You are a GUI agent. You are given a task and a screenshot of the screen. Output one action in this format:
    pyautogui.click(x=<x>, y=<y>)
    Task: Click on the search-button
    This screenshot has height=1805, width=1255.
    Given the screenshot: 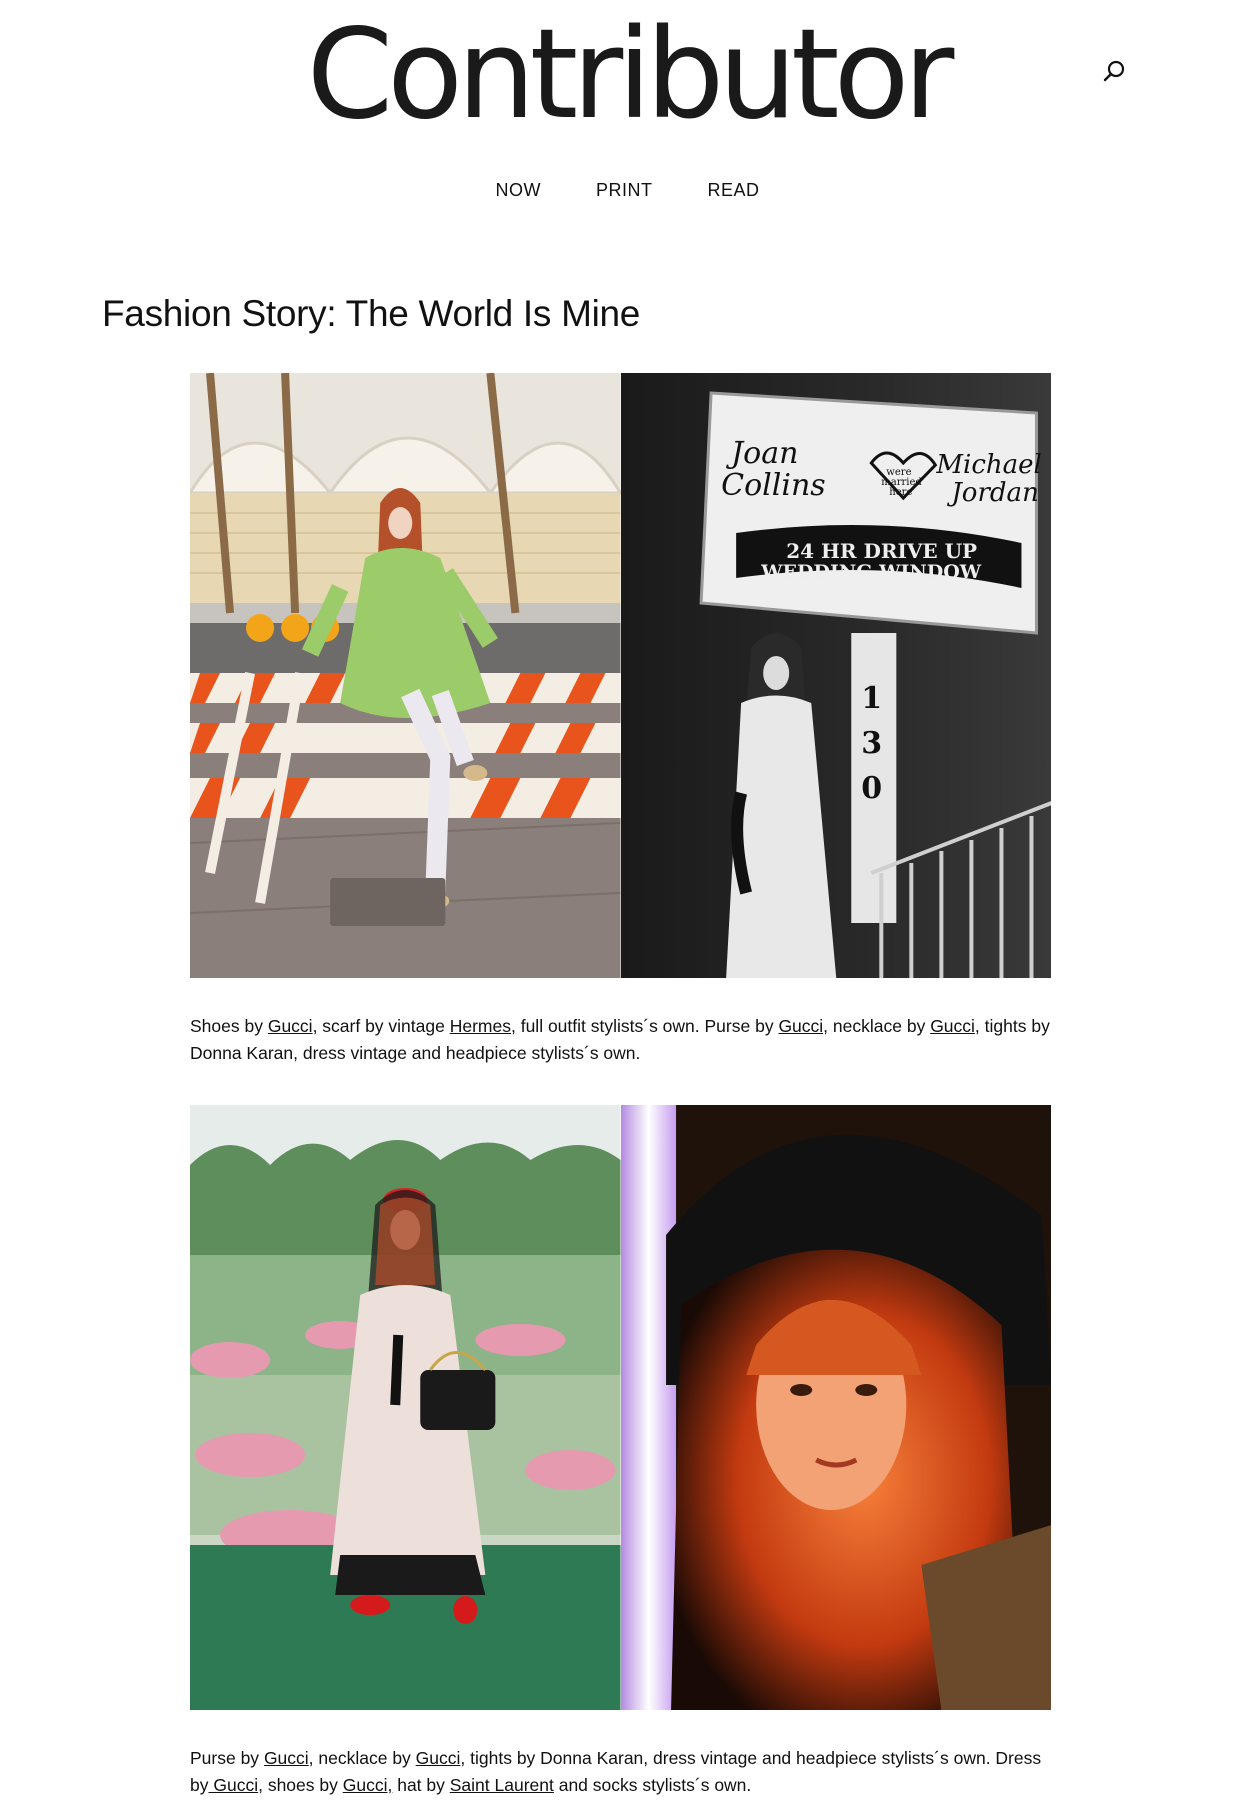 What is the action you would take?
    pyautogui.click(x=1115, y=71)
    